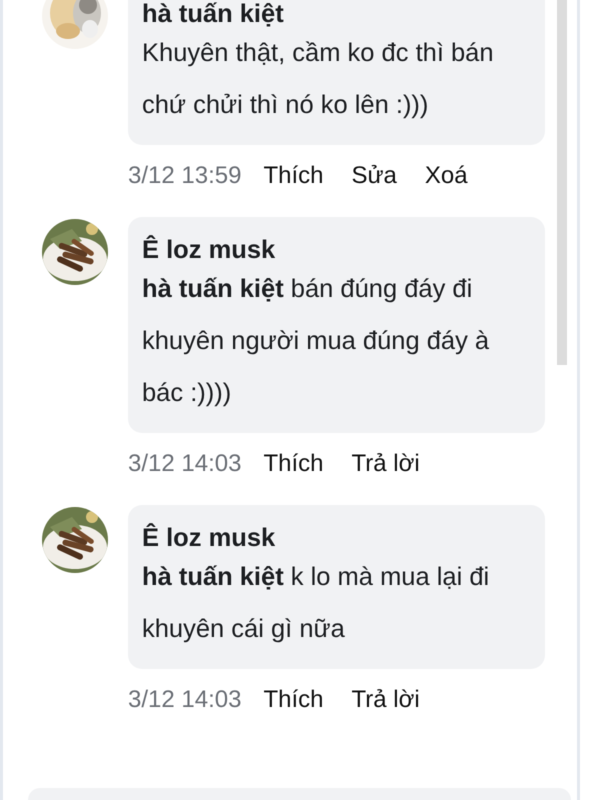 This screenshot has width=600, height=800. Describe the element at coordinates (446, 176) in the screenshot. I see `action-link: Xoá` at that location.